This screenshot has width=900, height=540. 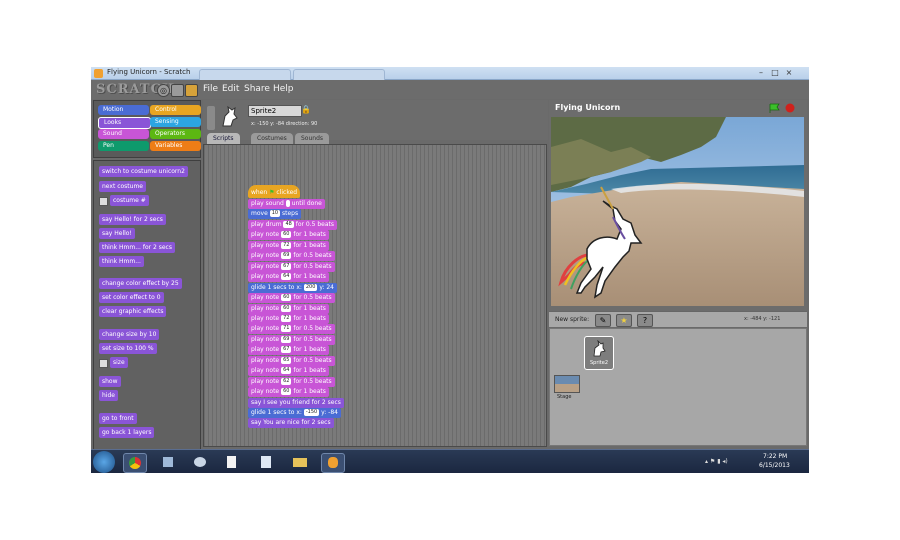 I want to click on language-globe-icon: ◎, so click(x=163, y=90).